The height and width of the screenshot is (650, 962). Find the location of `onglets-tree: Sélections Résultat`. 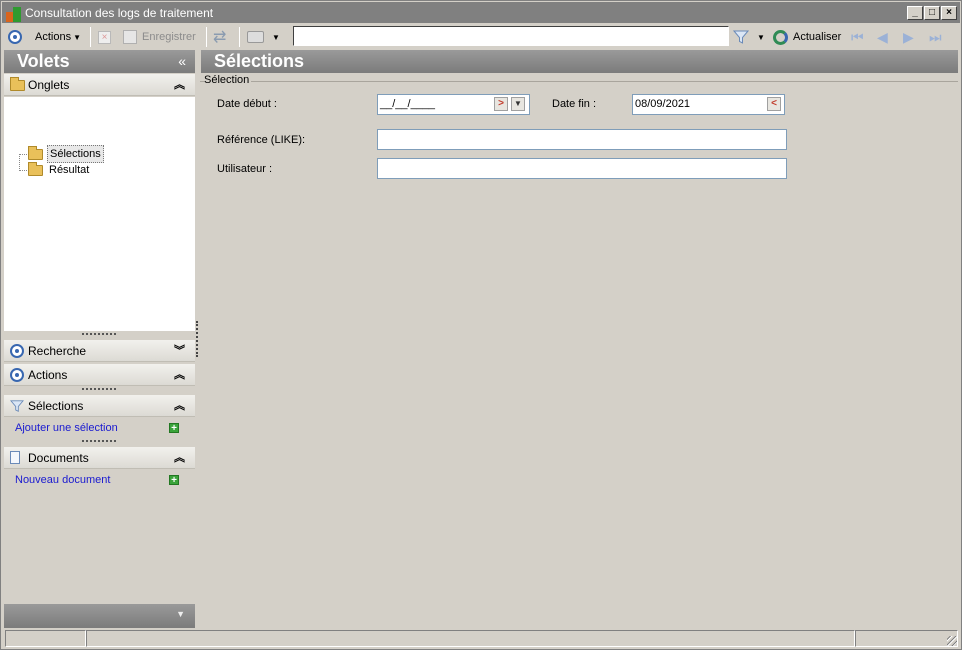

onglets-tree: Sélections Résultat is located at coordinates (99, 214).